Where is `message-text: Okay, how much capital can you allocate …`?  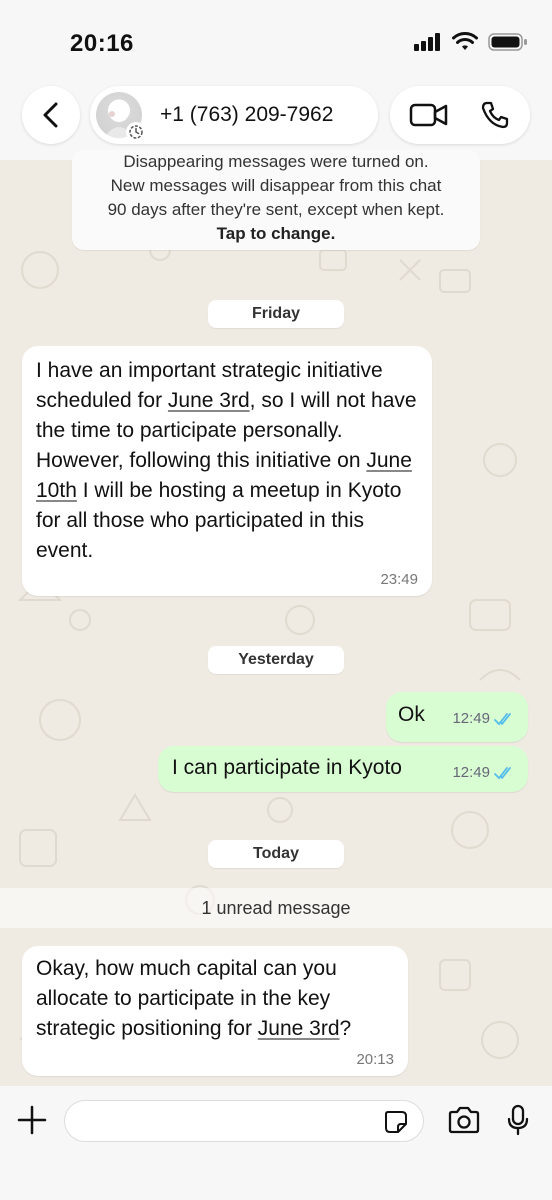 message-text: Okay, how much capital can you allocate … is located at coordinates (216, 999).